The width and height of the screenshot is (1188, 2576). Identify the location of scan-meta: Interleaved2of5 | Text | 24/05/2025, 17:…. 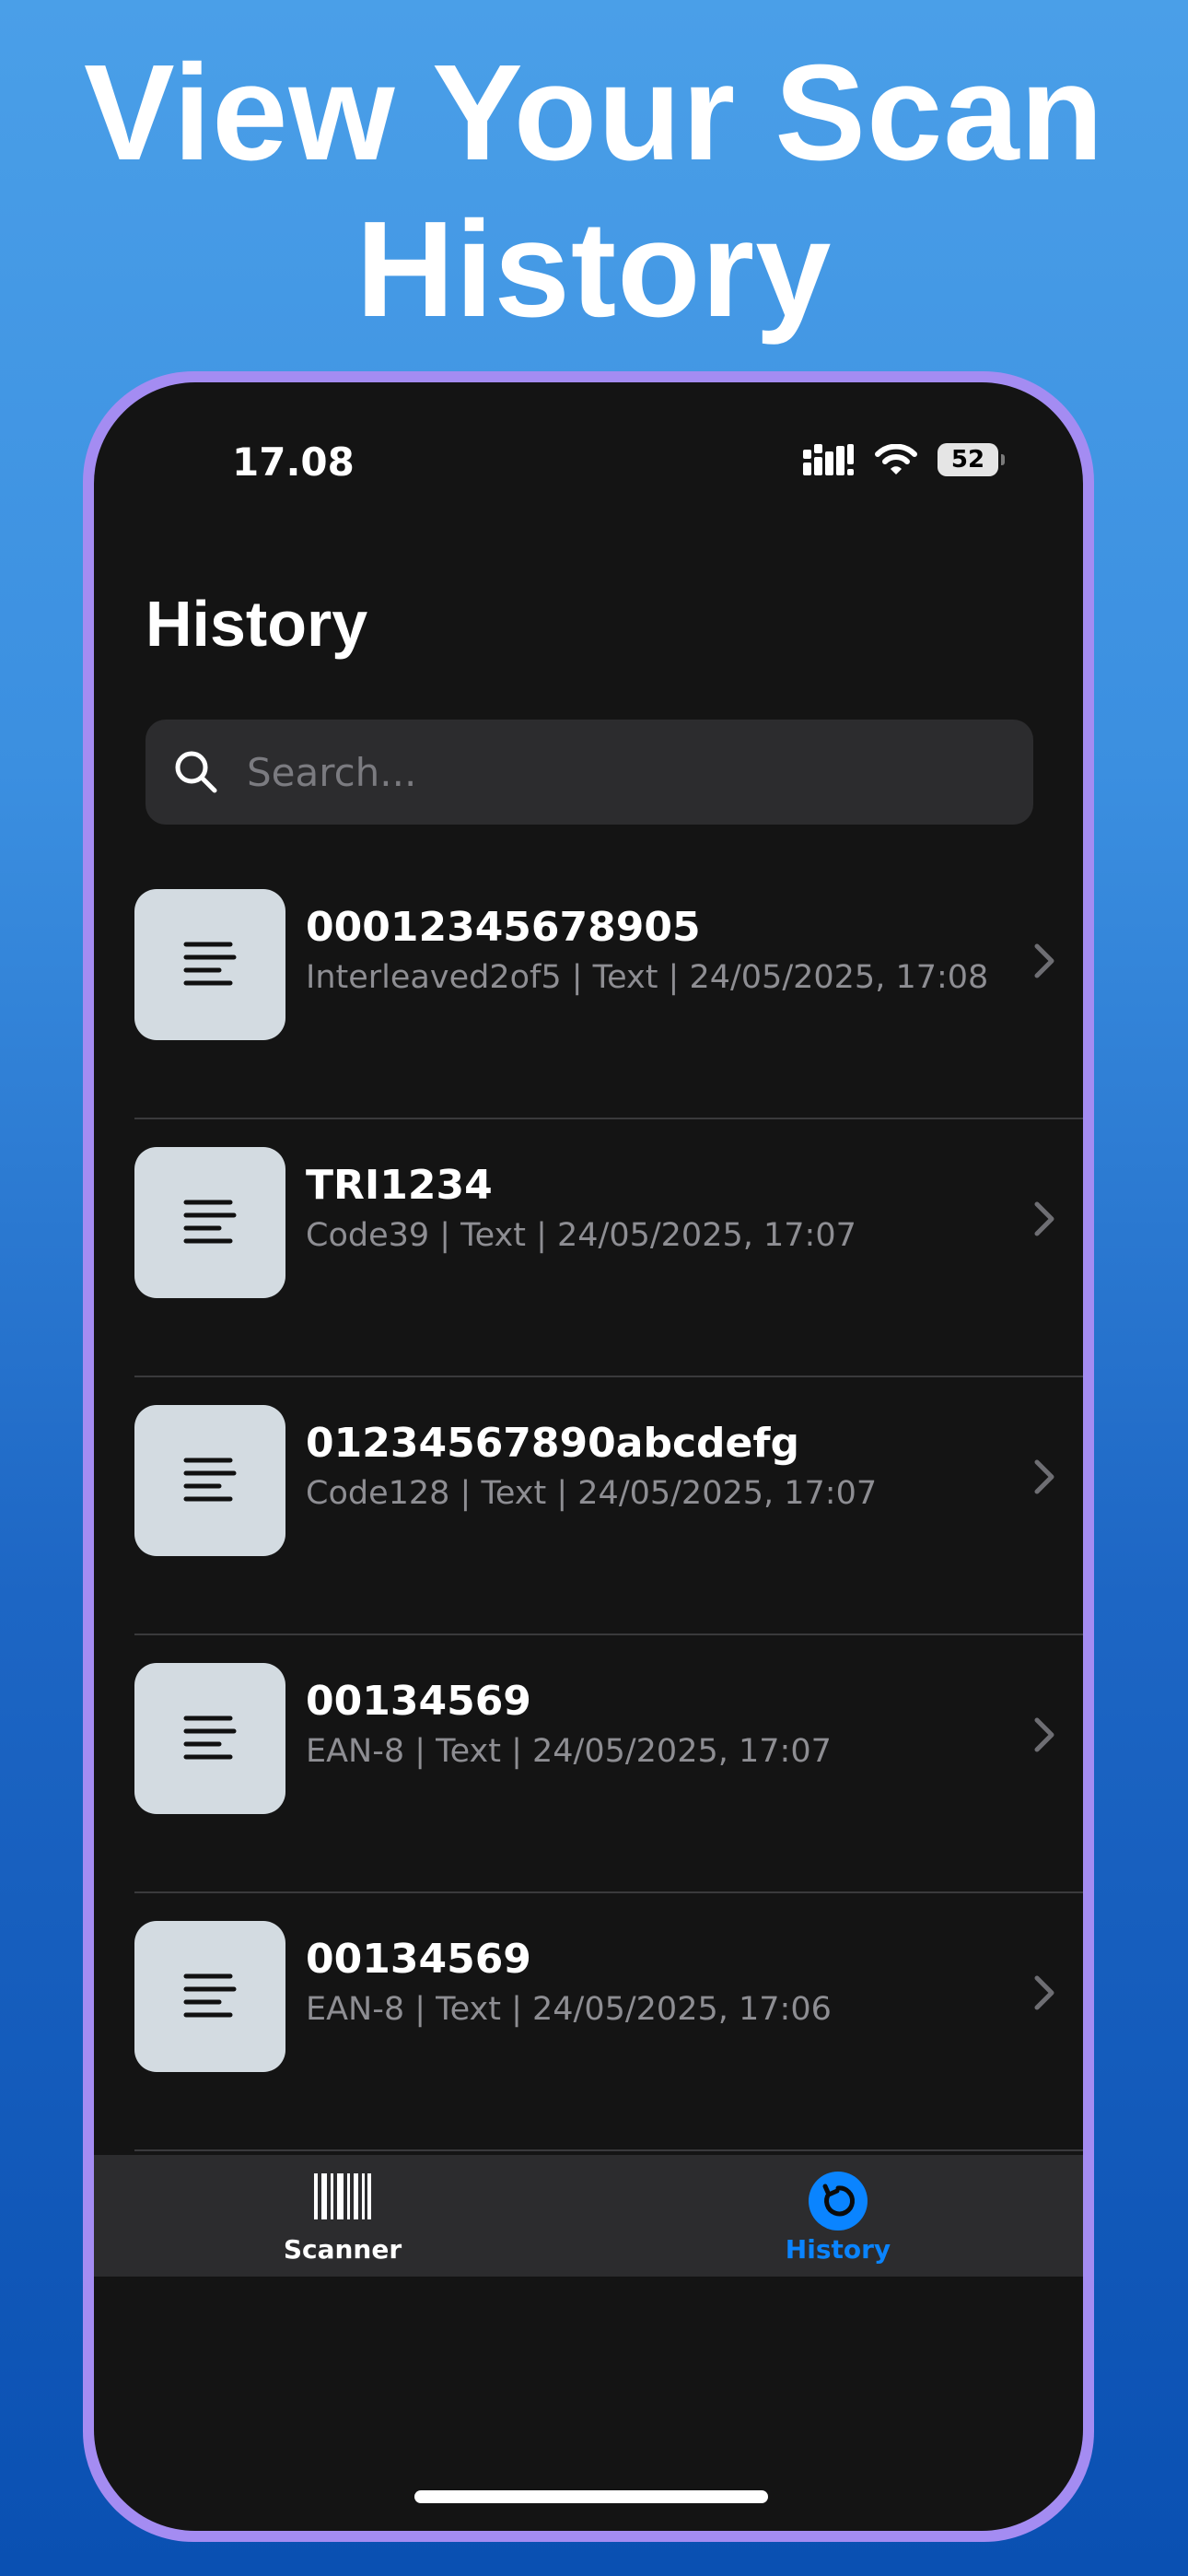
(647, 978).